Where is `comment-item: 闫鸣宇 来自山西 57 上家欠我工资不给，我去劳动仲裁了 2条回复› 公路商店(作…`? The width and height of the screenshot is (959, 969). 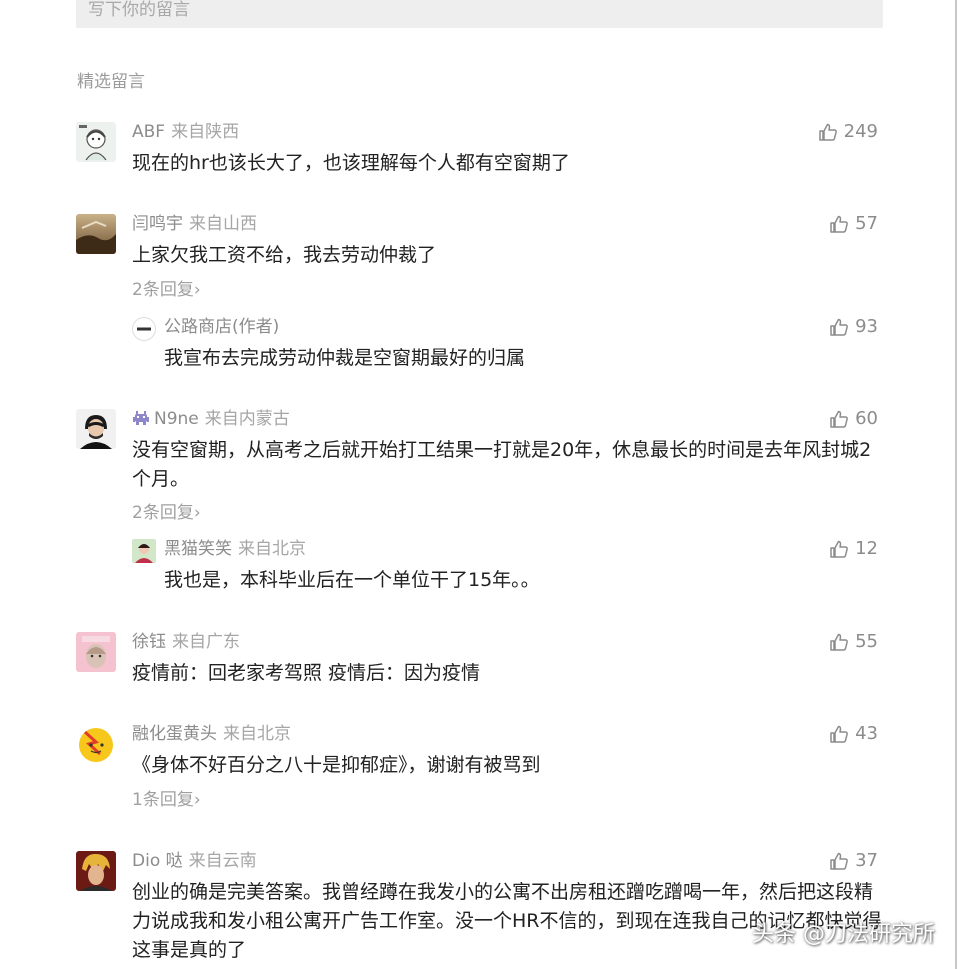
comment-item: 闫鸣宇 来自山西 57 上家欠我工资不给，我去劳动仲裁了 2条回复› 公路商店(作… is located at coordinates (479, 292).